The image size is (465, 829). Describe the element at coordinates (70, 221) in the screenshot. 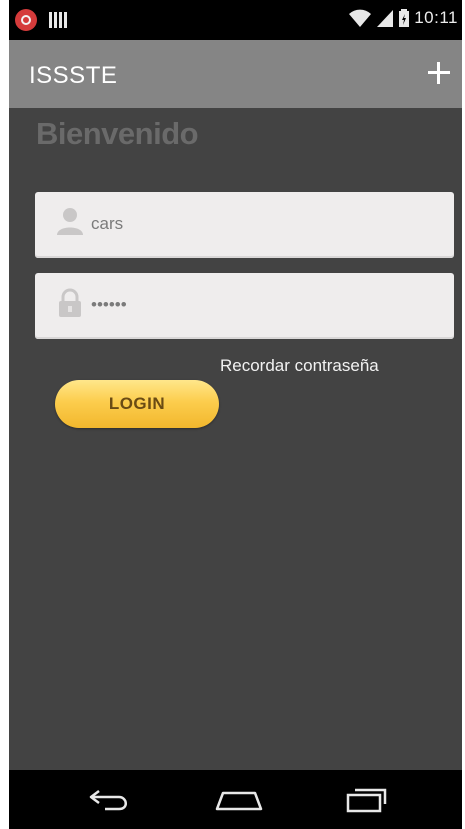

I see `user-icon` at that location.